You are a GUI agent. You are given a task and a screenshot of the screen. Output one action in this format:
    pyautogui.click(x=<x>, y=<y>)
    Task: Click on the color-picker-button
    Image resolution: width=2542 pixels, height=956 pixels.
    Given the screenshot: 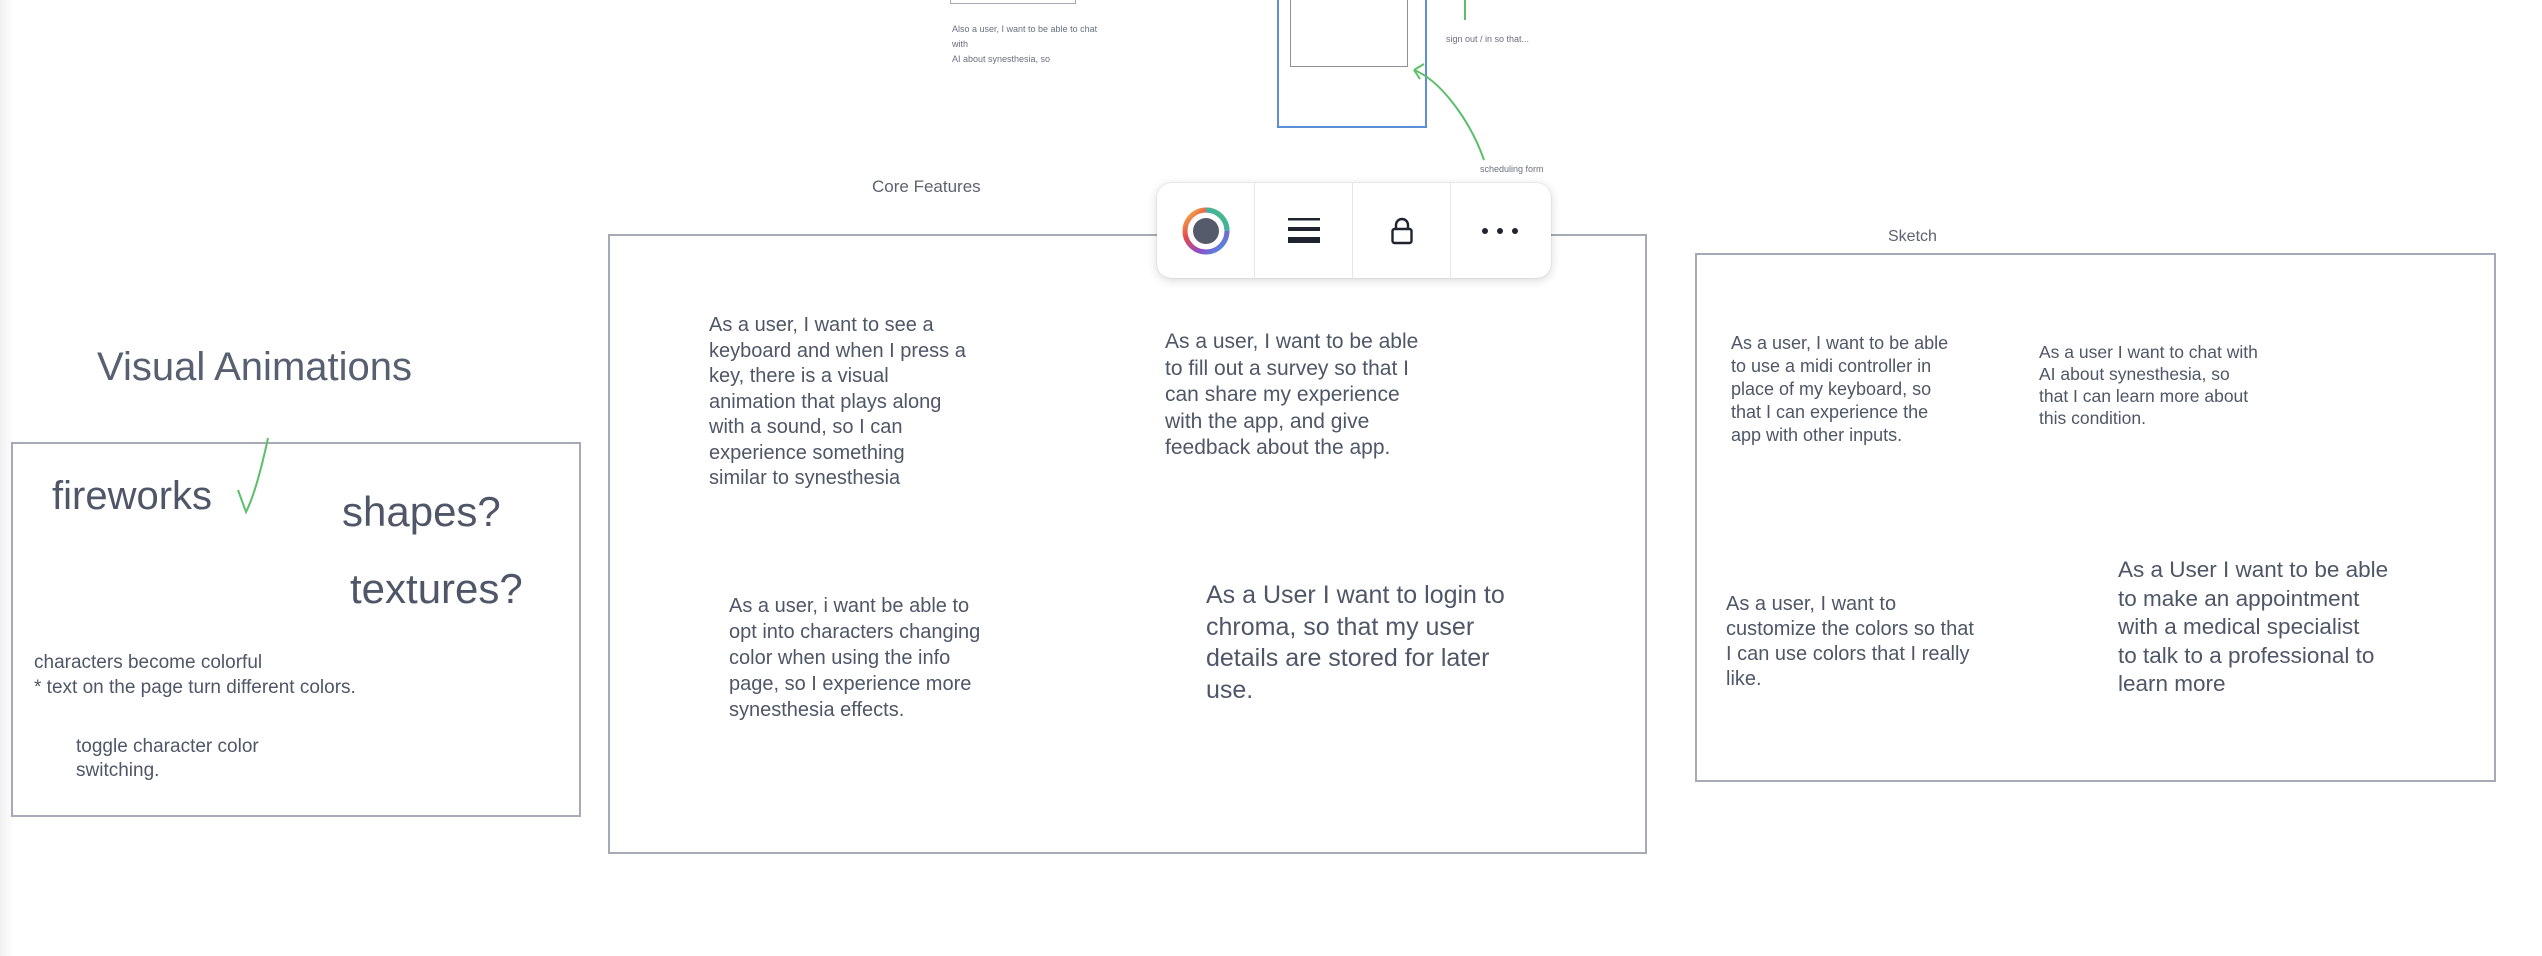 What is the action you would take?
    pyautogui.click(x=1206, y=230)
    